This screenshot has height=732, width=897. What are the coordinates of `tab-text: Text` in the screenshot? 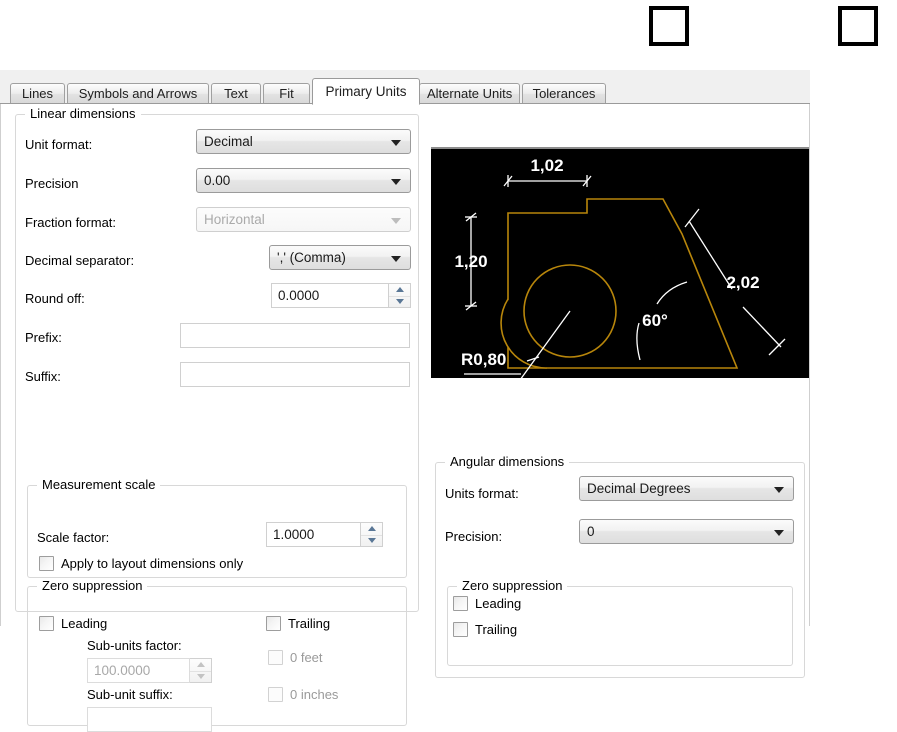 It's located at (236, 93).